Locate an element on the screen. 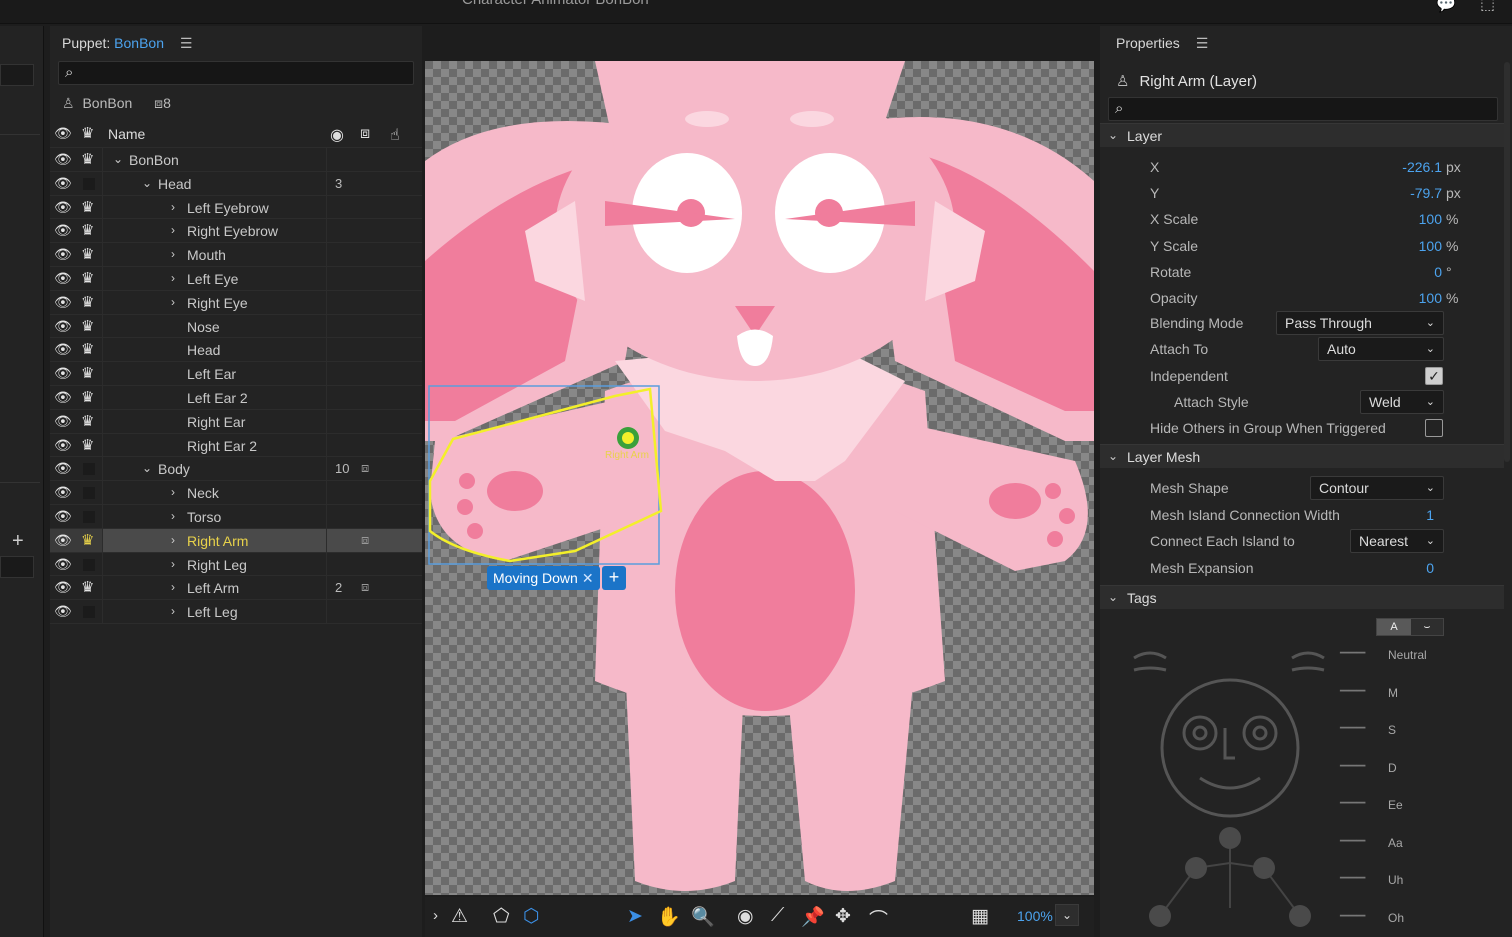 The height and width of the screenshot is (937, 1512). layer-name-cell: › Right Leg is located at coordinates (214, 564).